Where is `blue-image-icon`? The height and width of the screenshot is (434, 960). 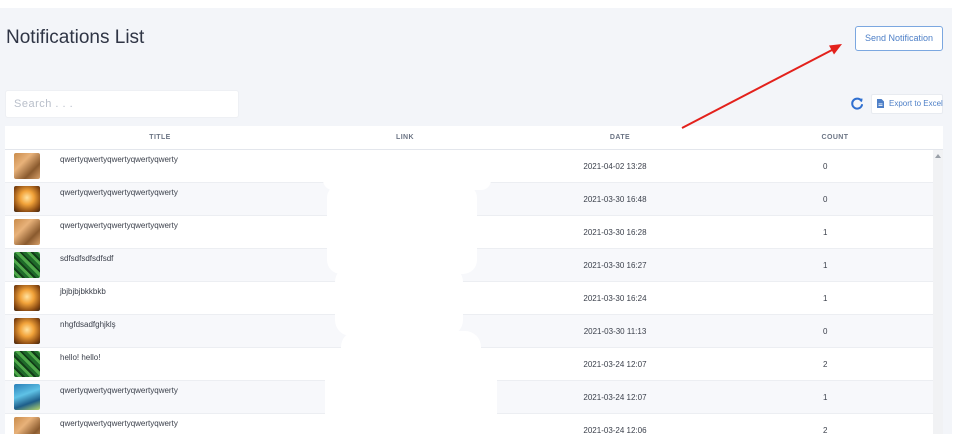
blue-image-icon is located at coordinates (27, 397).